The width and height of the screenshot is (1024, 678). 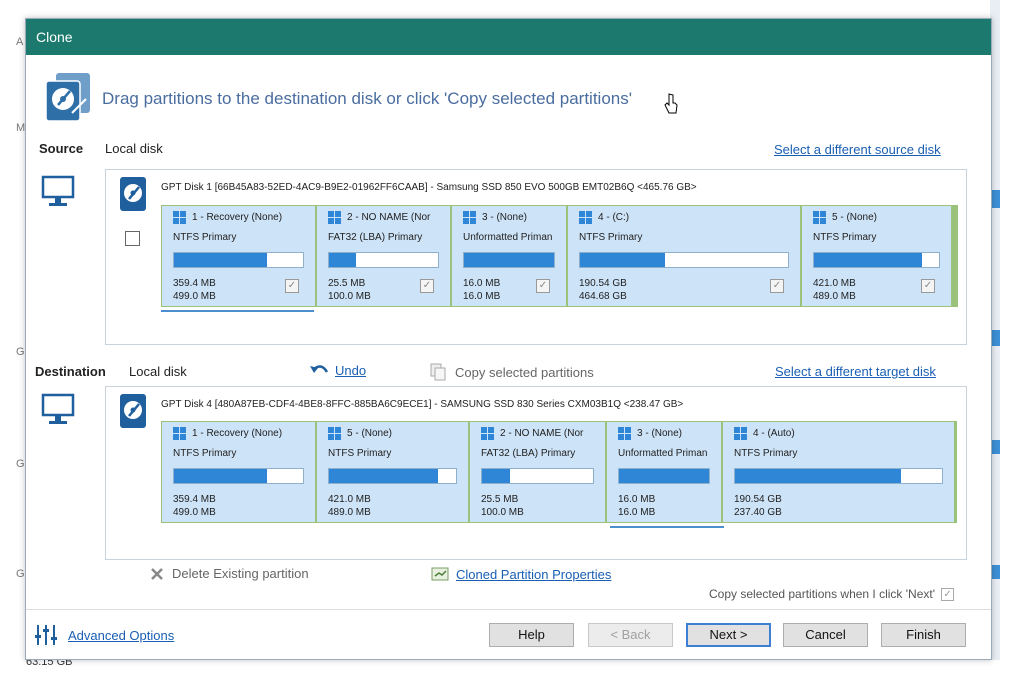 I want to click on partition-total-size: 100.0 MB, so click(x=349, y=296).